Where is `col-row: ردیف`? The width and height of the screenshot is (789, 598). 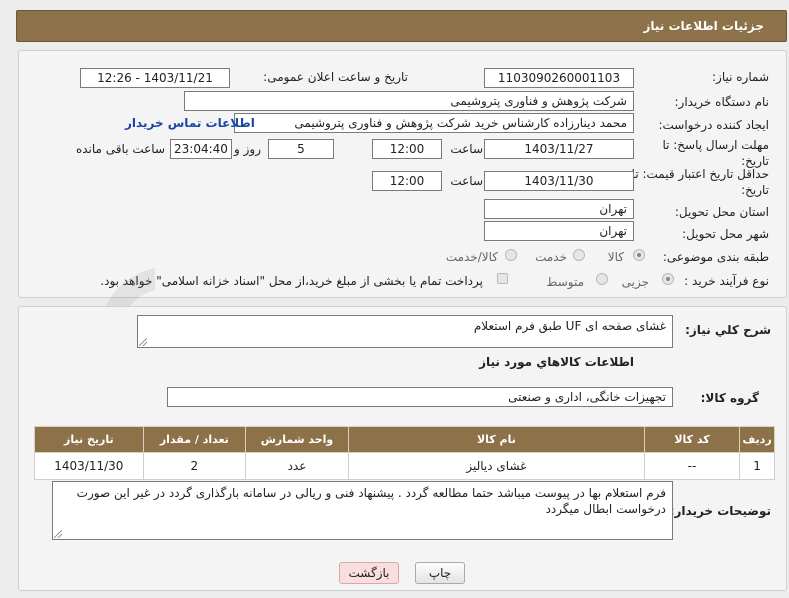 col-row: ردیف is located at coordinates (757, 439).